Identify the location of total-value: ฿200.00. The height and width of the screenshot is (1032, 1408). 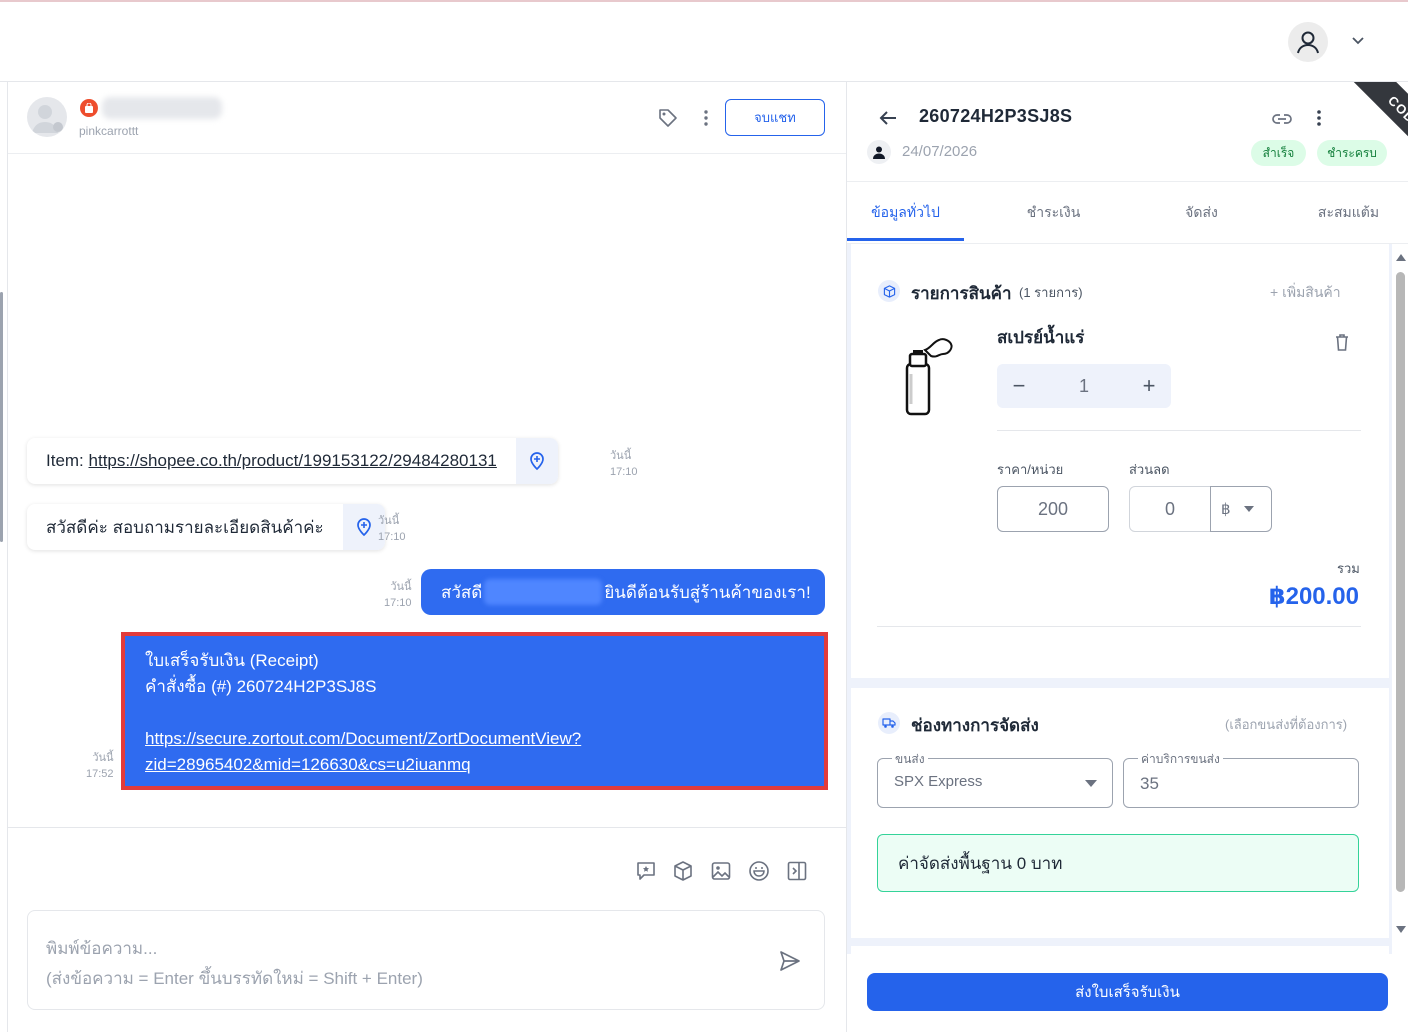
(1313, 596).